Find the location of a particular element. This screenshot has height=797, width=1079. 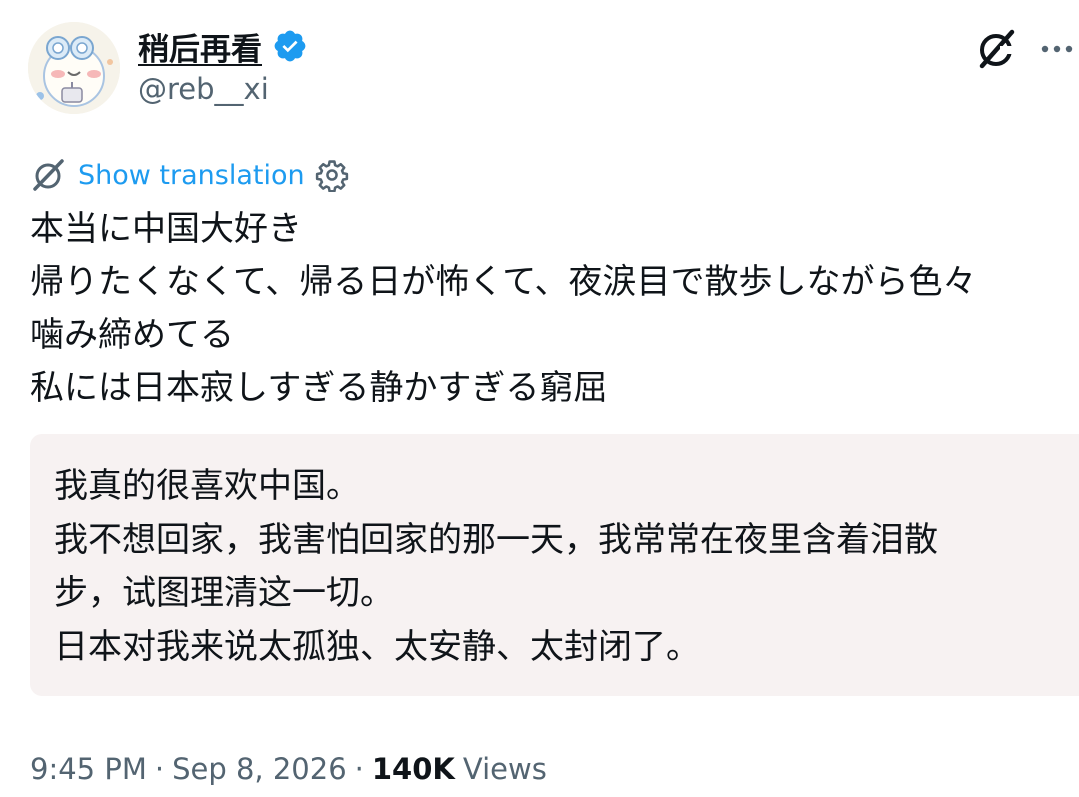

translated-text-line: 日本对我来说太孤独、太安静、太封闭了。 is located at coordinates (377, 646).